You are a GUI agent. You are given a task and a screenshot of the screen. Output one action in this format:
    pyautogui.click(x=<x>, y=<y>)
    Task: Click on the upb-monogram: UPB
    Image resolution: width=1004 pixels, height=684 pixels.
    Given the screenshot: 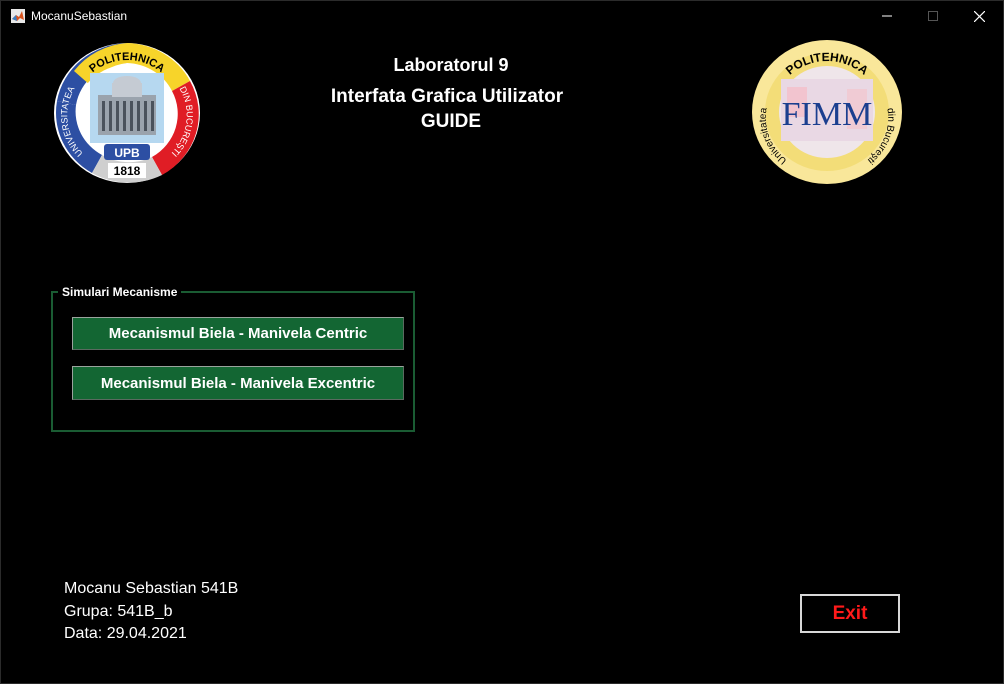 What is the action you would take?
    pyautogui.click(x=127, y=153)
    